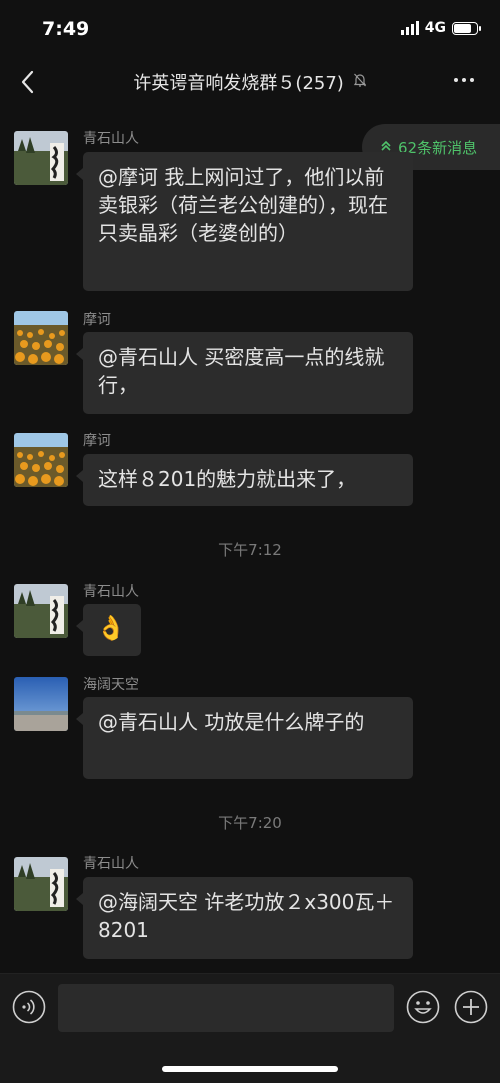 The height and width of the screenshot is (1083, 500). Describe the element at coordinates (108, 630) in the screenshot. I see `message-bubble: 👌` at that location.